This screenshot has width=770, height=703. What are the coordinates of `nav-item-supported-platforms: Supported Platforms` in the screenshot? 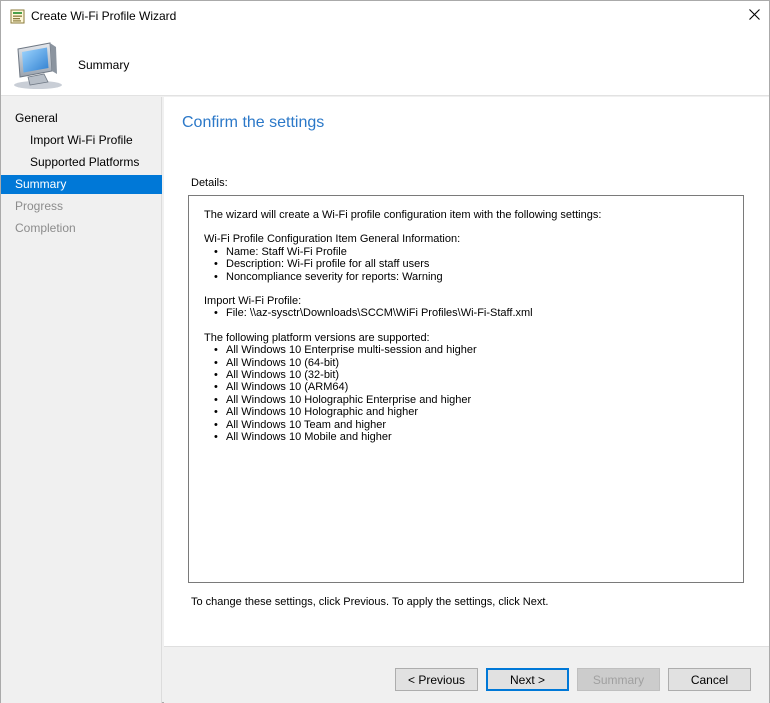 It's located at (81, 162).